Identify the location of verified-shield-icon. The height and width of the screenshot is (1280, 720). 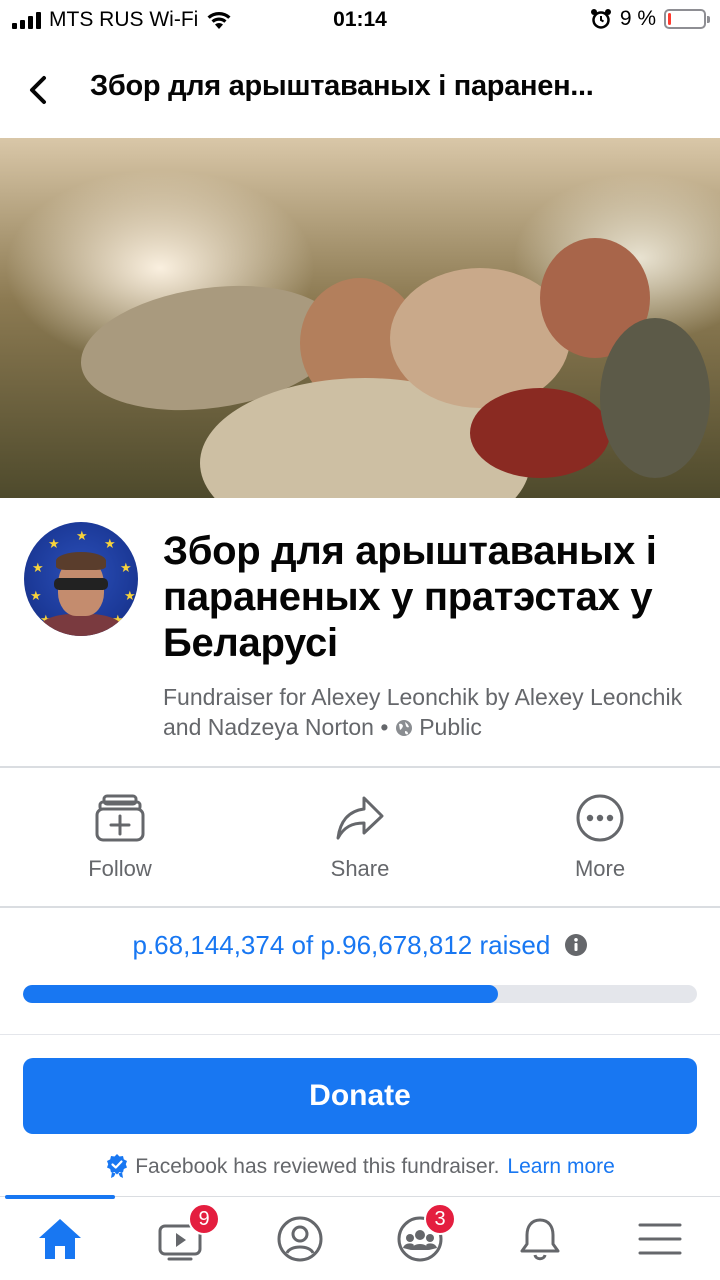
(117, 1166).